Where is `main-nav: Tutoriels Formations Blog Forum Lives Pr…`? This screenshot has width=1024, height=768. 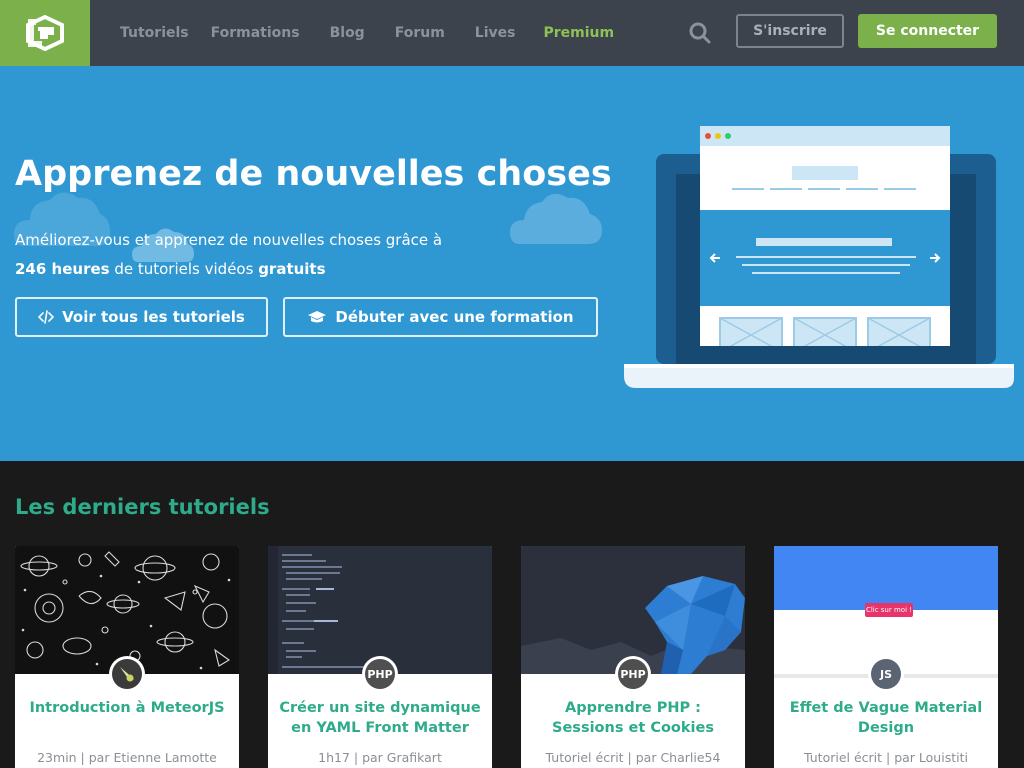 main-nav: Tutoriels Formations Blog Forum Lives Pr… is located at coordinates (367, 33).